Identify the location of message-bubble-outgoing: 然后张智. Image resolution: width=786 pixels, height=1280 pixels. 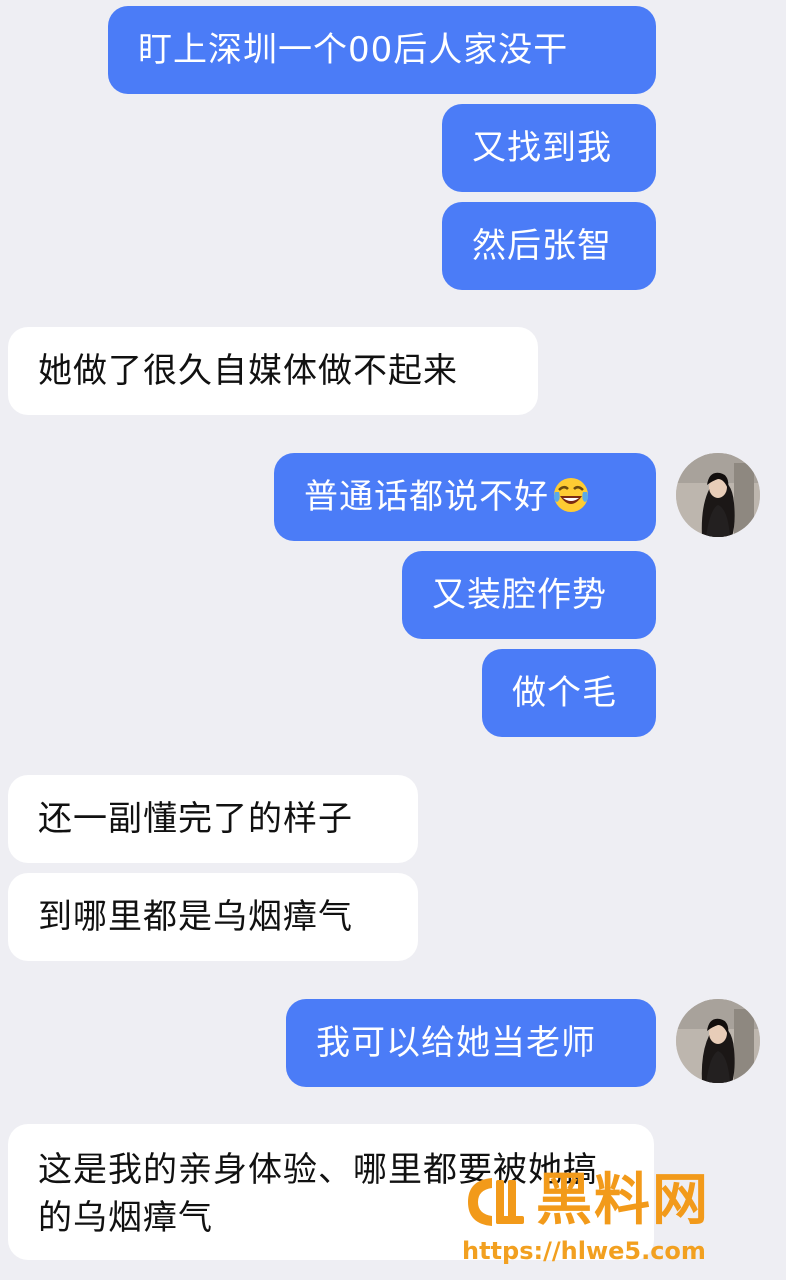
(549, 246).